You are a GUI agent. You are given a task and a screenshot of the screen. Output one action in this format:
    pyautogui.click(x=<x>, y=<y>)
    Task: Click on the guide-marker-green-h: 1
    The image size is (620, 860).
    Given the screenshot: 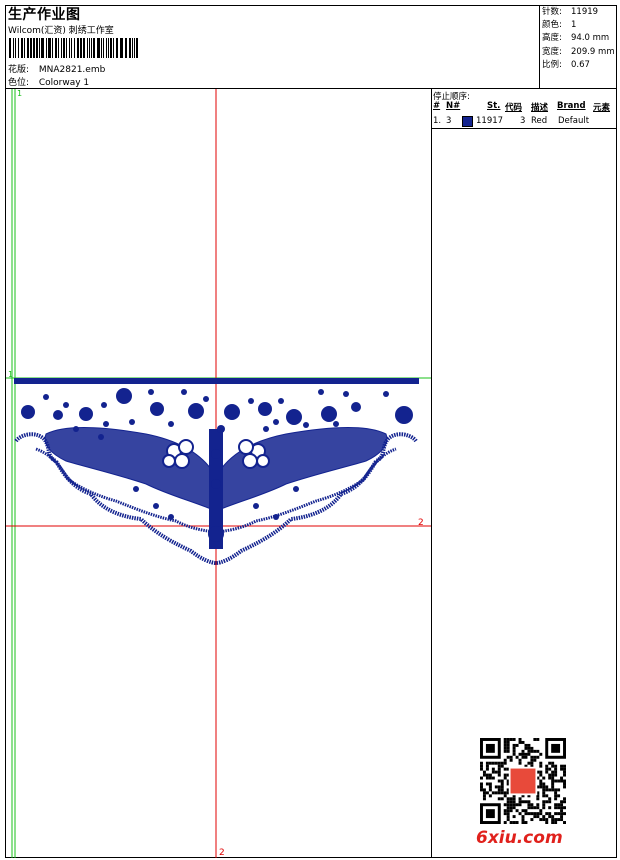 What is the action you would take?
    pyautogui.click(x=10, y=374)
    